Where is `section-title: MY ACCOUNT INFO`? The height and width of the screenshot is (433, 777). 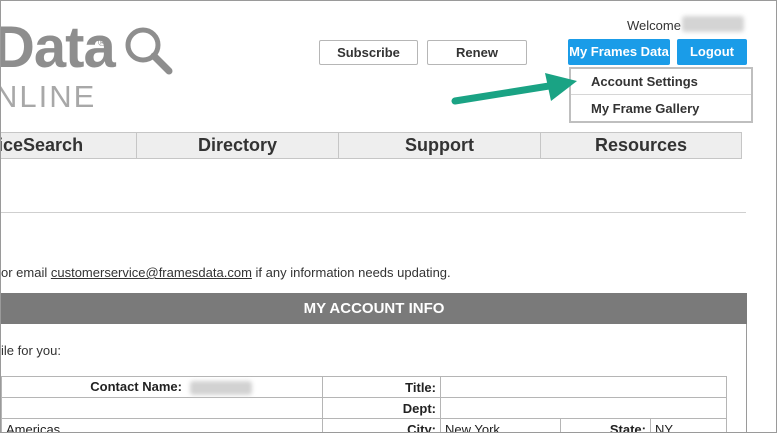 section-title: MY ACCOUNT INFO is located at coordinates (374, 308).